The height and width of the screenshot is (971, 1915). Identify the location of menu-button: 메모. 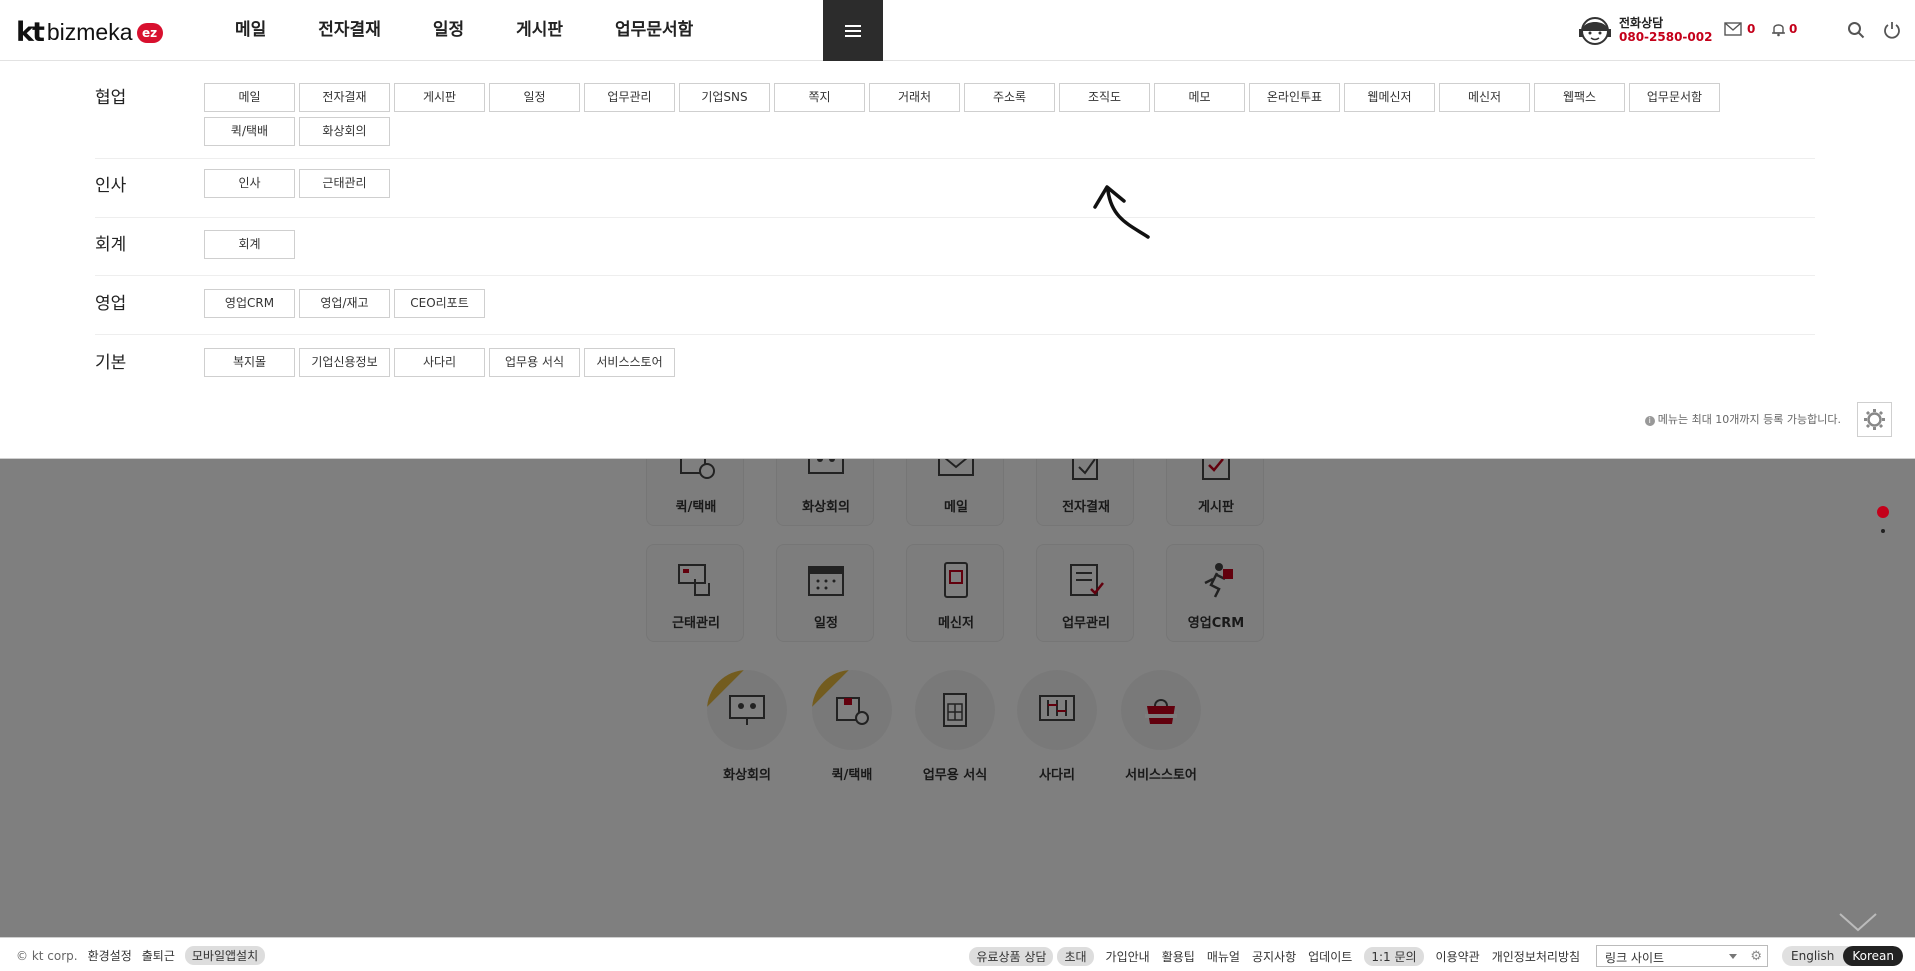
(1199, 97).